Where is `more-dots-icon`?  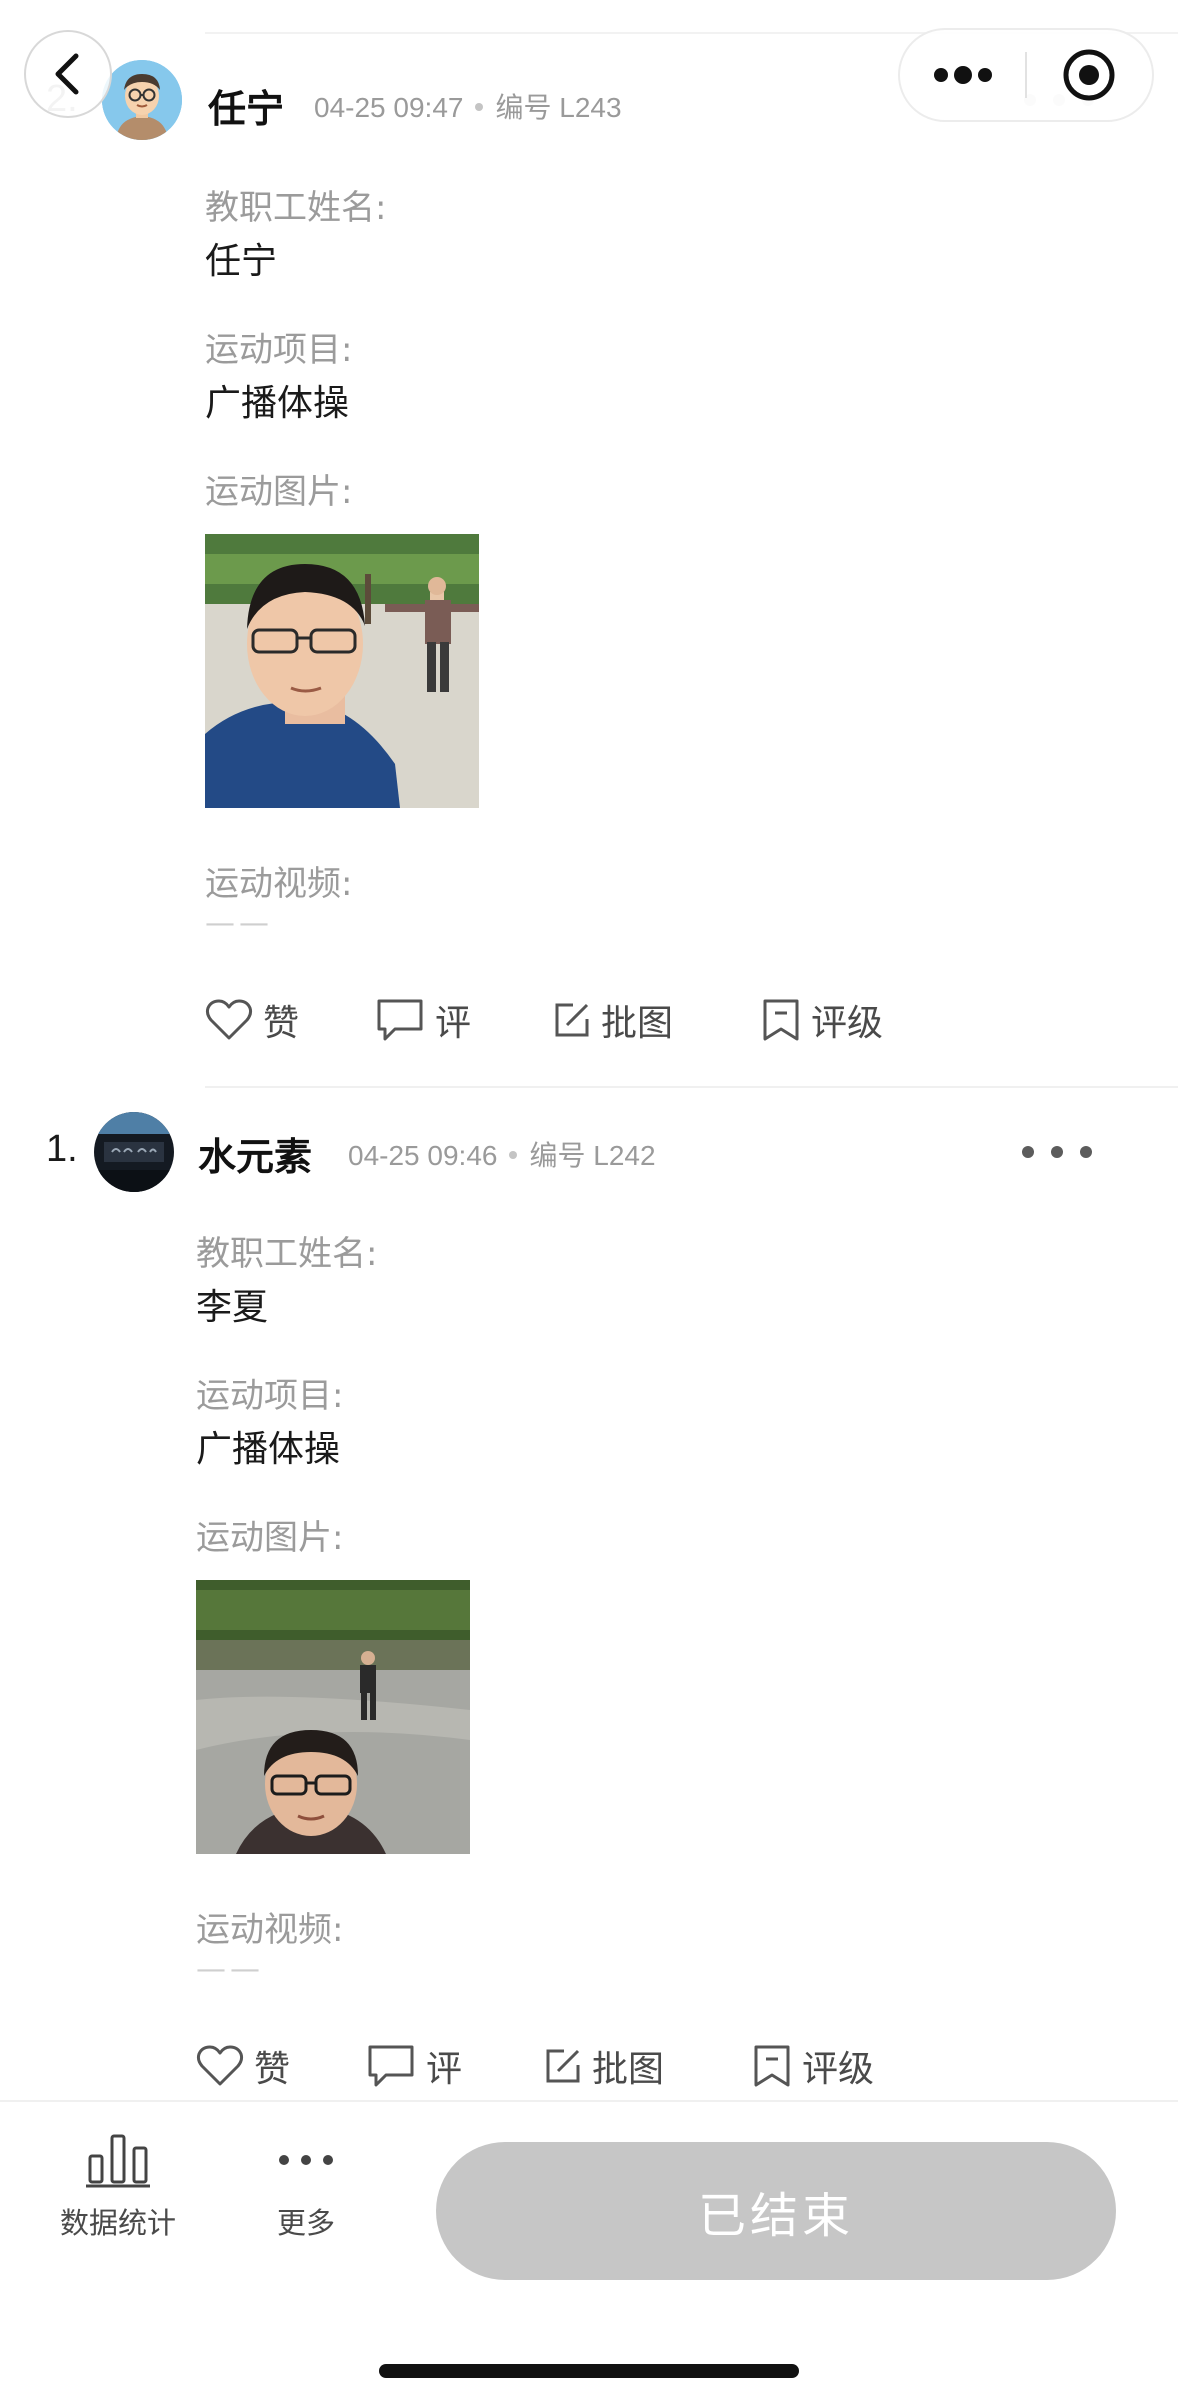
more-dots-icon is located at coordinates (962, 75).